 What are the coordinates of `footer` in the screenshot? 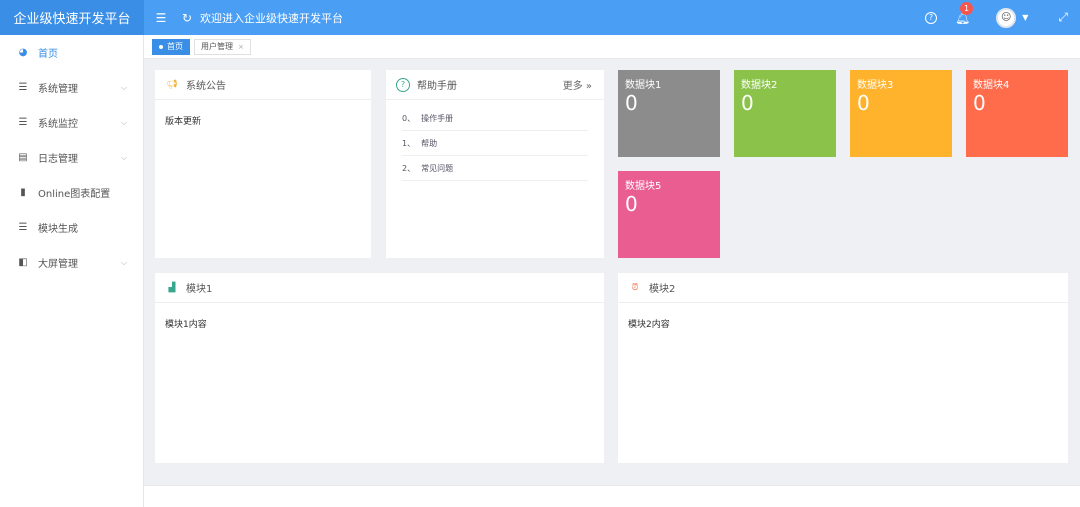 It's located at (612, 496).